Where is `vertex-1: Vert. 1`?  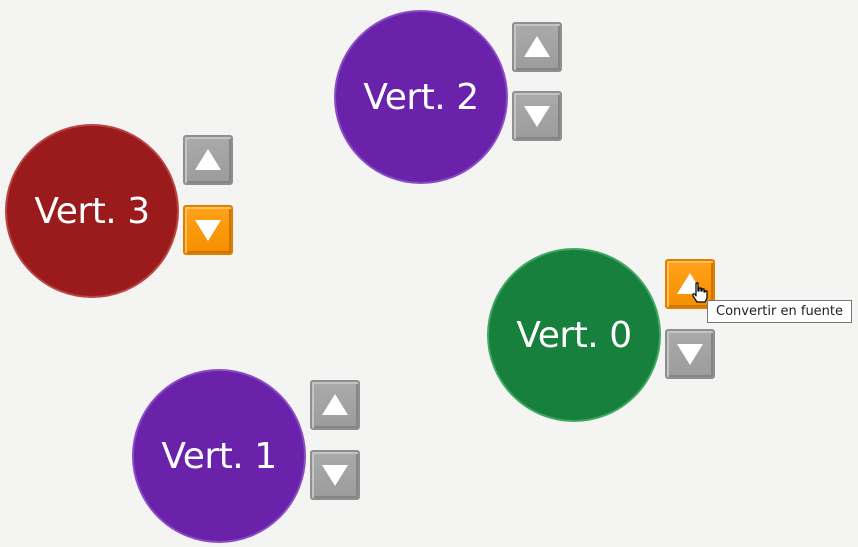
vertex-1: Vert. 1 is located at coordinates (219, 456).